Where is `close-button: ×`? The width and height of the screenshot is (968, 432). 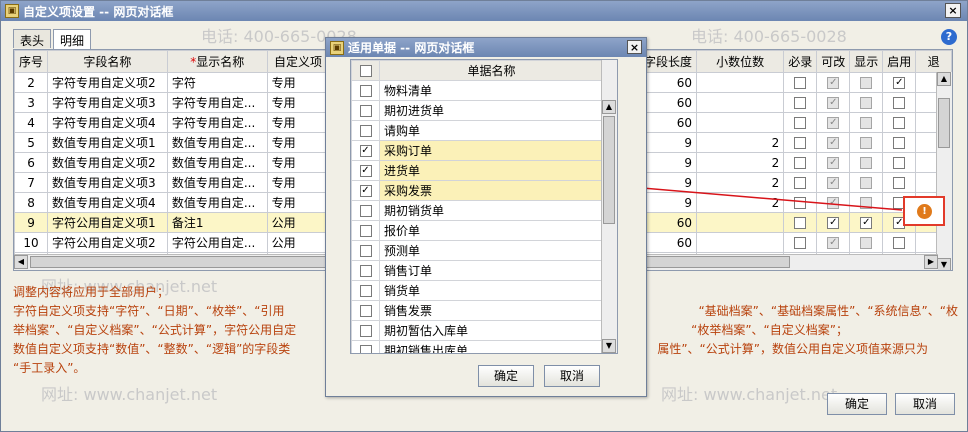
close-button: × is located at coordinates (953, 10).